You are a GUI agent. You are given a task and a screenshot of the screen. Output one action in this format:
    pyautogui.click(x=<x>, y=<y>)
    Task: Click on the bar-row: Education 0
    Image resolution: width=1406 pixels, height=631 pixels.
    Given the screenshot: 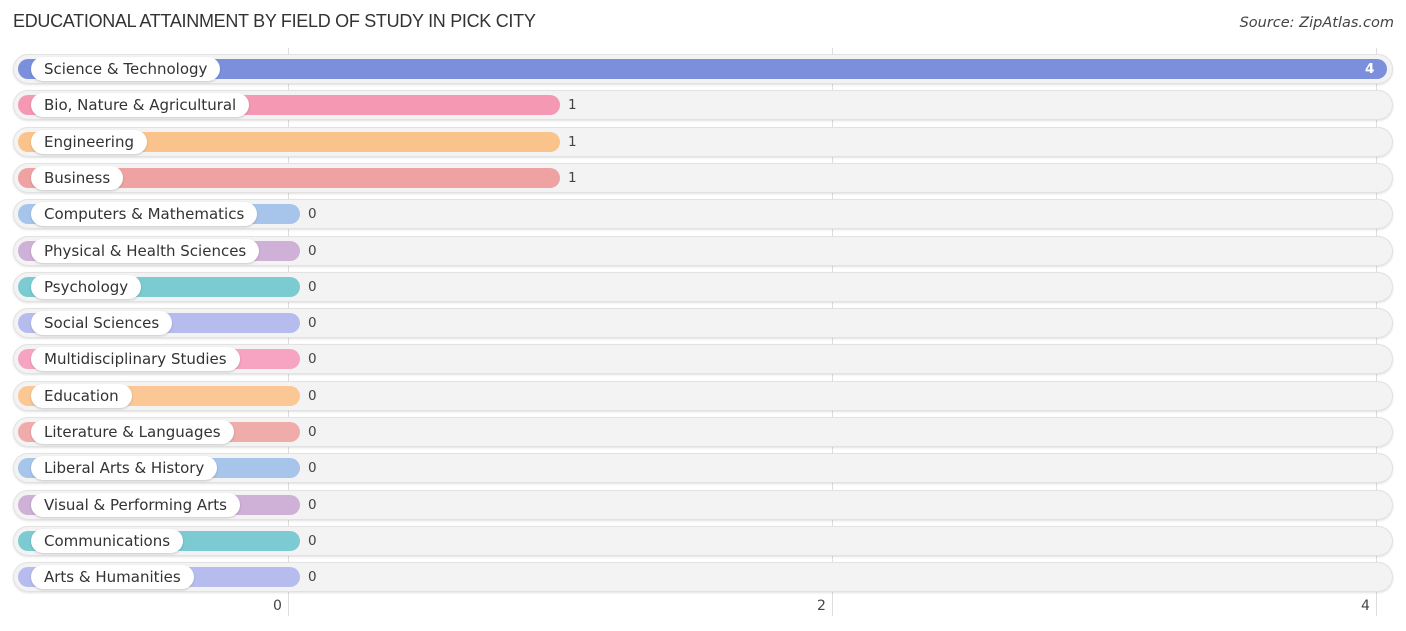 What is the action you would take?
    pyautogui.click(x=703, y=396)
    